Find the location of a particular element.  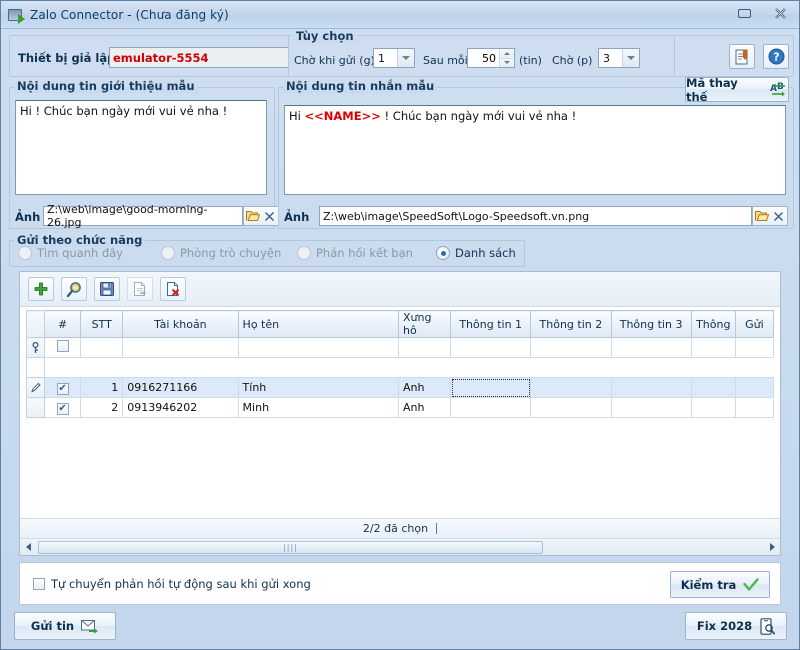

row-indicator is located at coordinates (36, 387).